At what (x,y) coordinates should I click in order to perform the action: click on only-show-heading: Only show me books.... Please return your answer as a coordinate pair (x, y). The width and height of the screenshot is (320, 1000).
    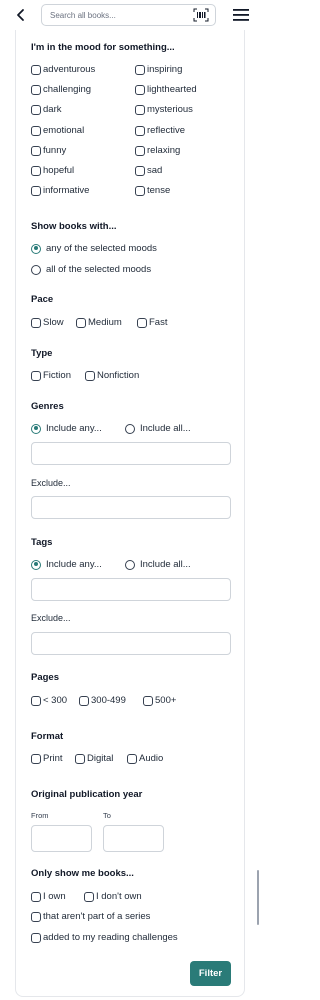
    Looking at the image, I should click on (82, 873).